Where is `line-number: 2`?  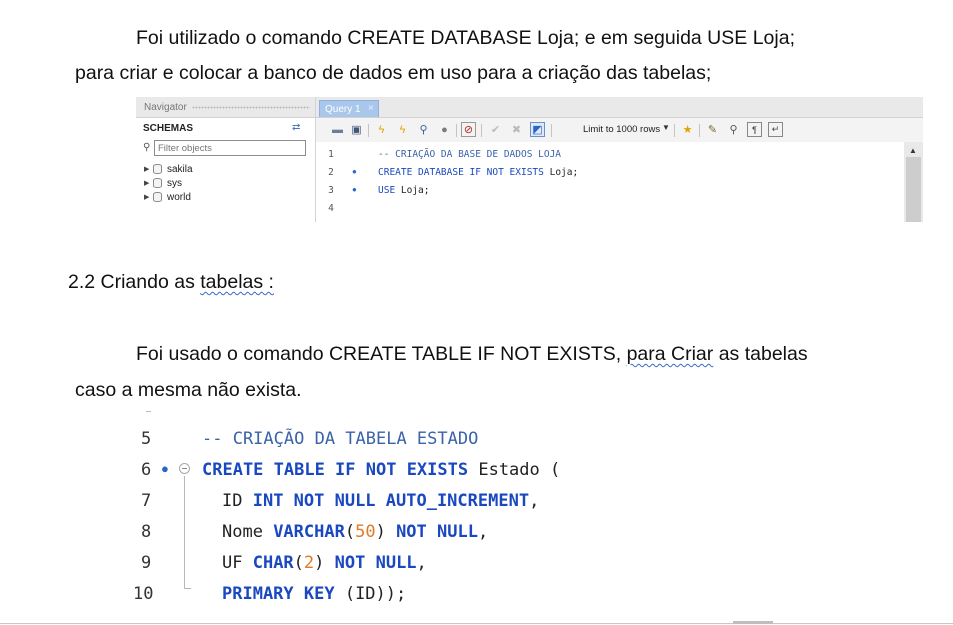 line-number: 2 is located at coordinates (331, 172).